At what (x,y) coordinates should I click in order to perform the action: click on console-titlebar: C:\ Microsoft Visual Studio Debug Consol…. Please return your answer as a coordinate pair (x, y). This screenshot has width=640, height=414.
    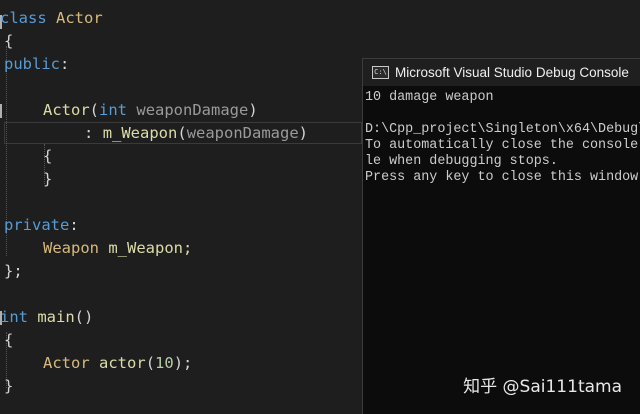
    Looking at the image, I should click on (501, 72).